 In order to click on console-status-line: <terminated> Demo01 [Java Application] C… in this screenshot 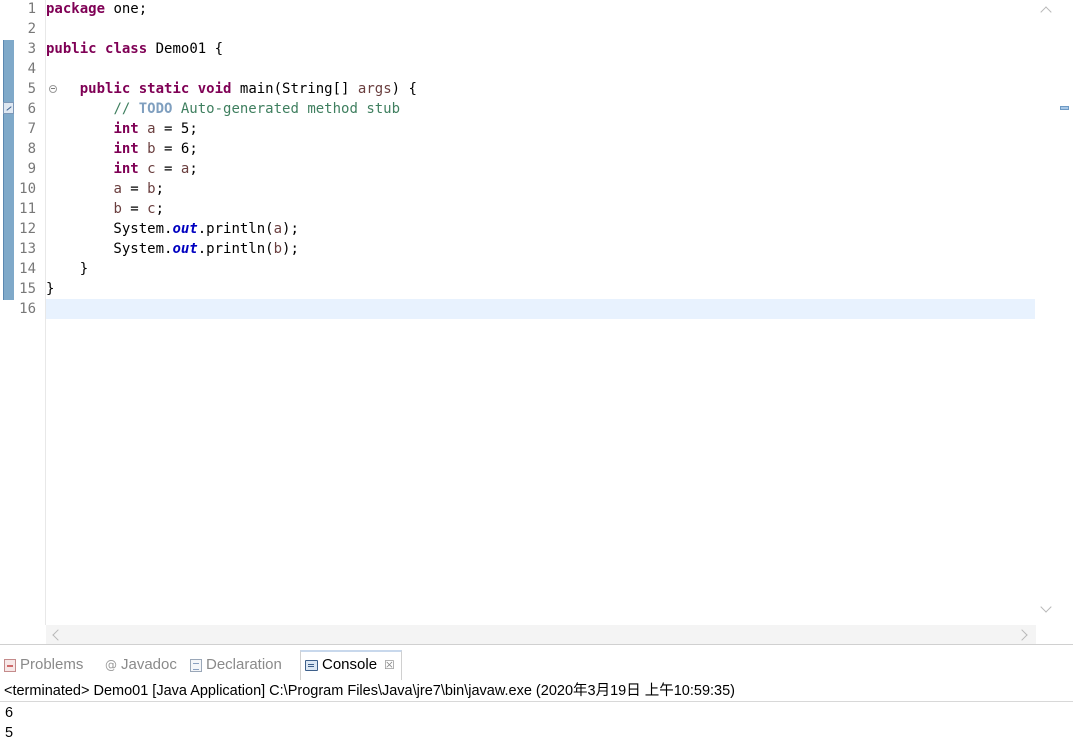, I will do `click(536, 691)`.